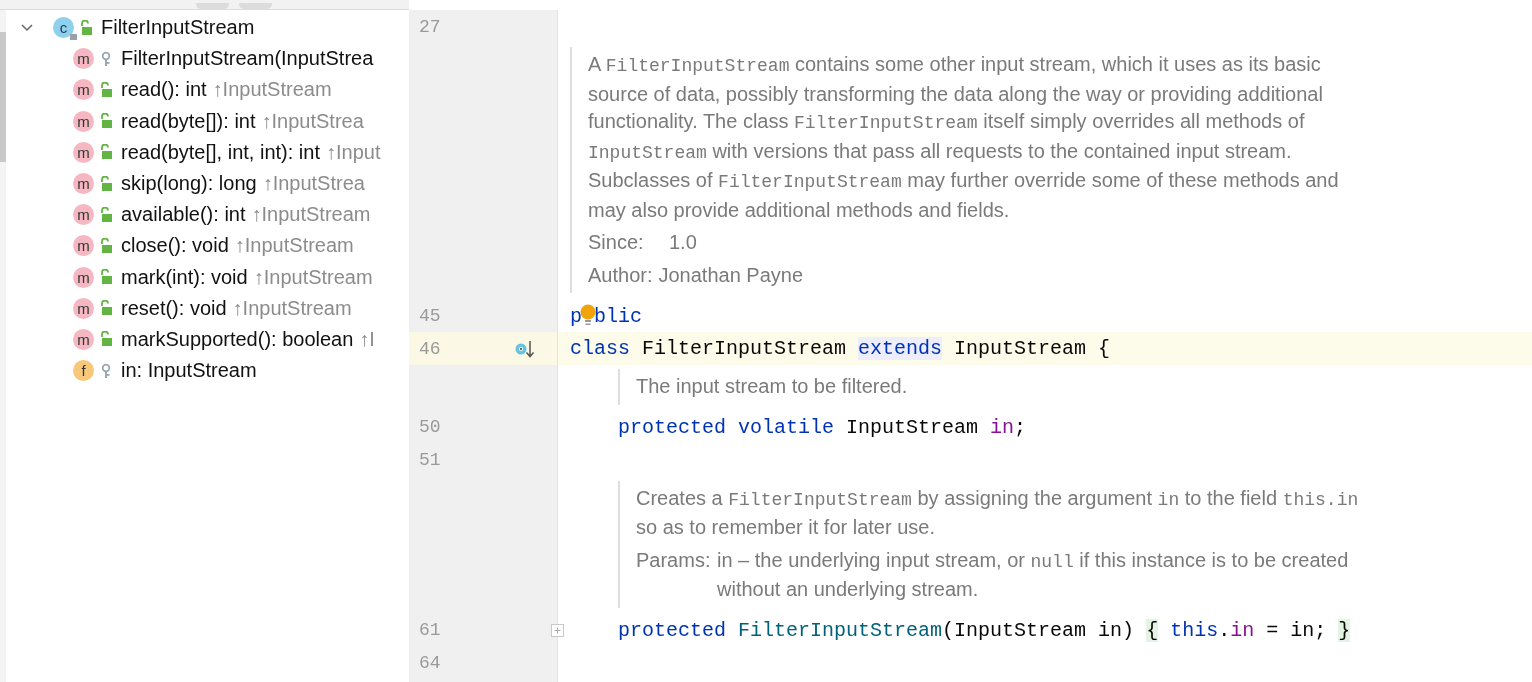 Image resolution: width=1532 pixels, height=682 pixels. What do you see at coordinates (178, 28) in the screenshot?
I see `tree-item: FilterInputStream` at bounding box center [178, 28].